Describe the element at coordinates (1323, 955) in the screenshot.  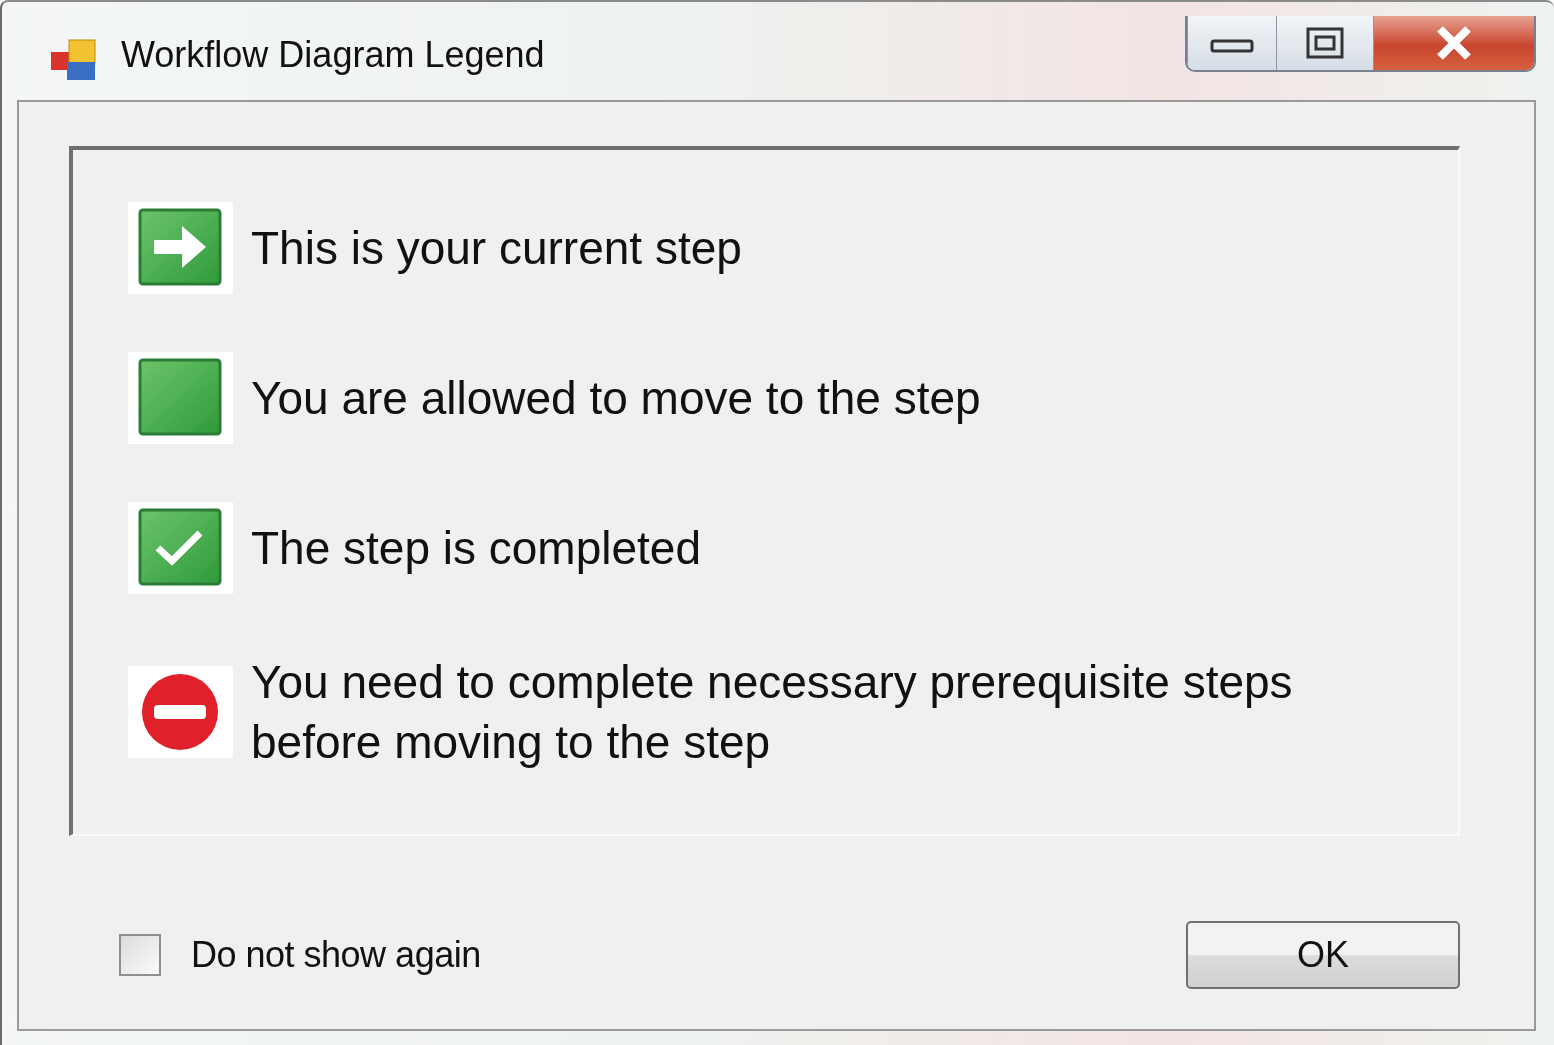
I see `ok-button: OK` at that location.